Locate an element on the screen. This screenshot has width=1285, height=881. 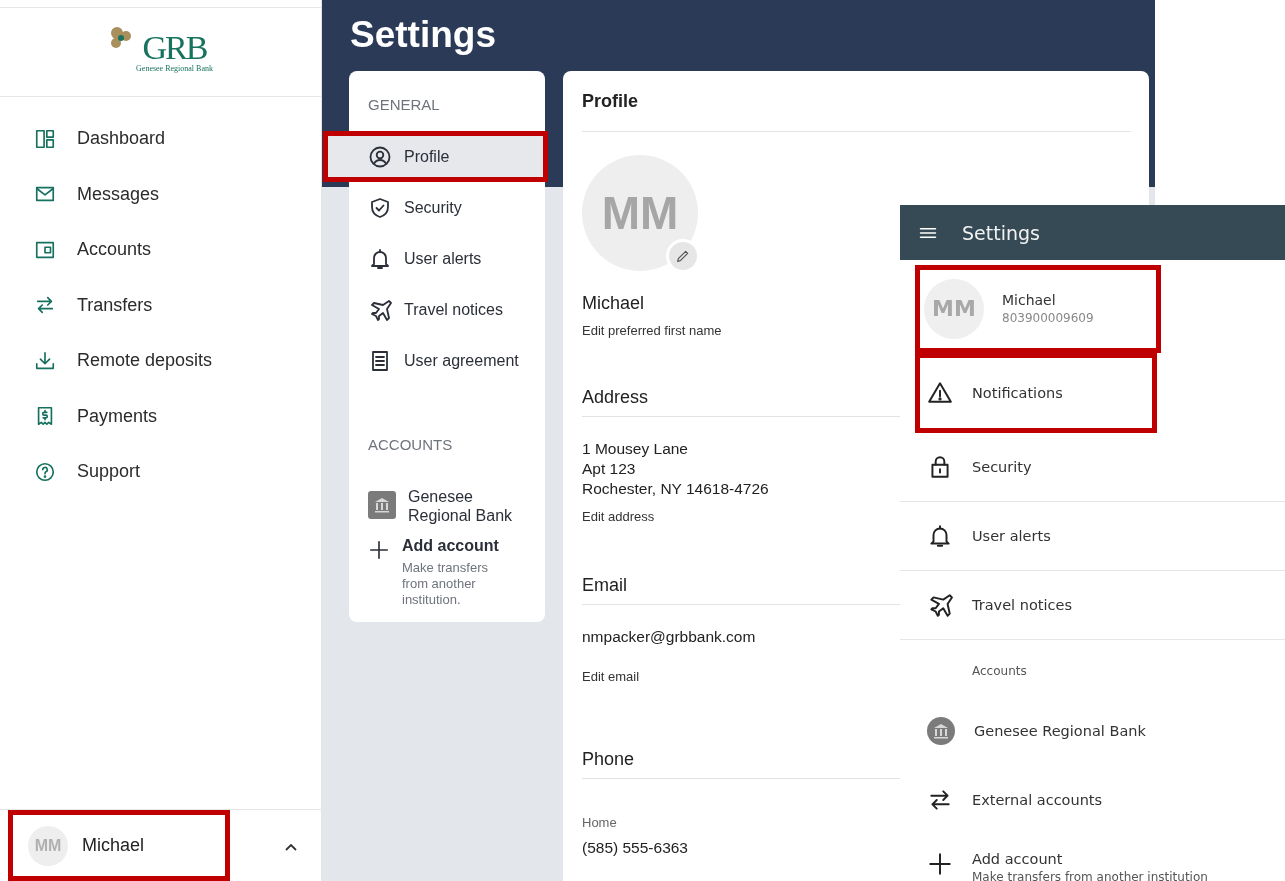
edit-link: Edit address is located at coordinates (618, 516).